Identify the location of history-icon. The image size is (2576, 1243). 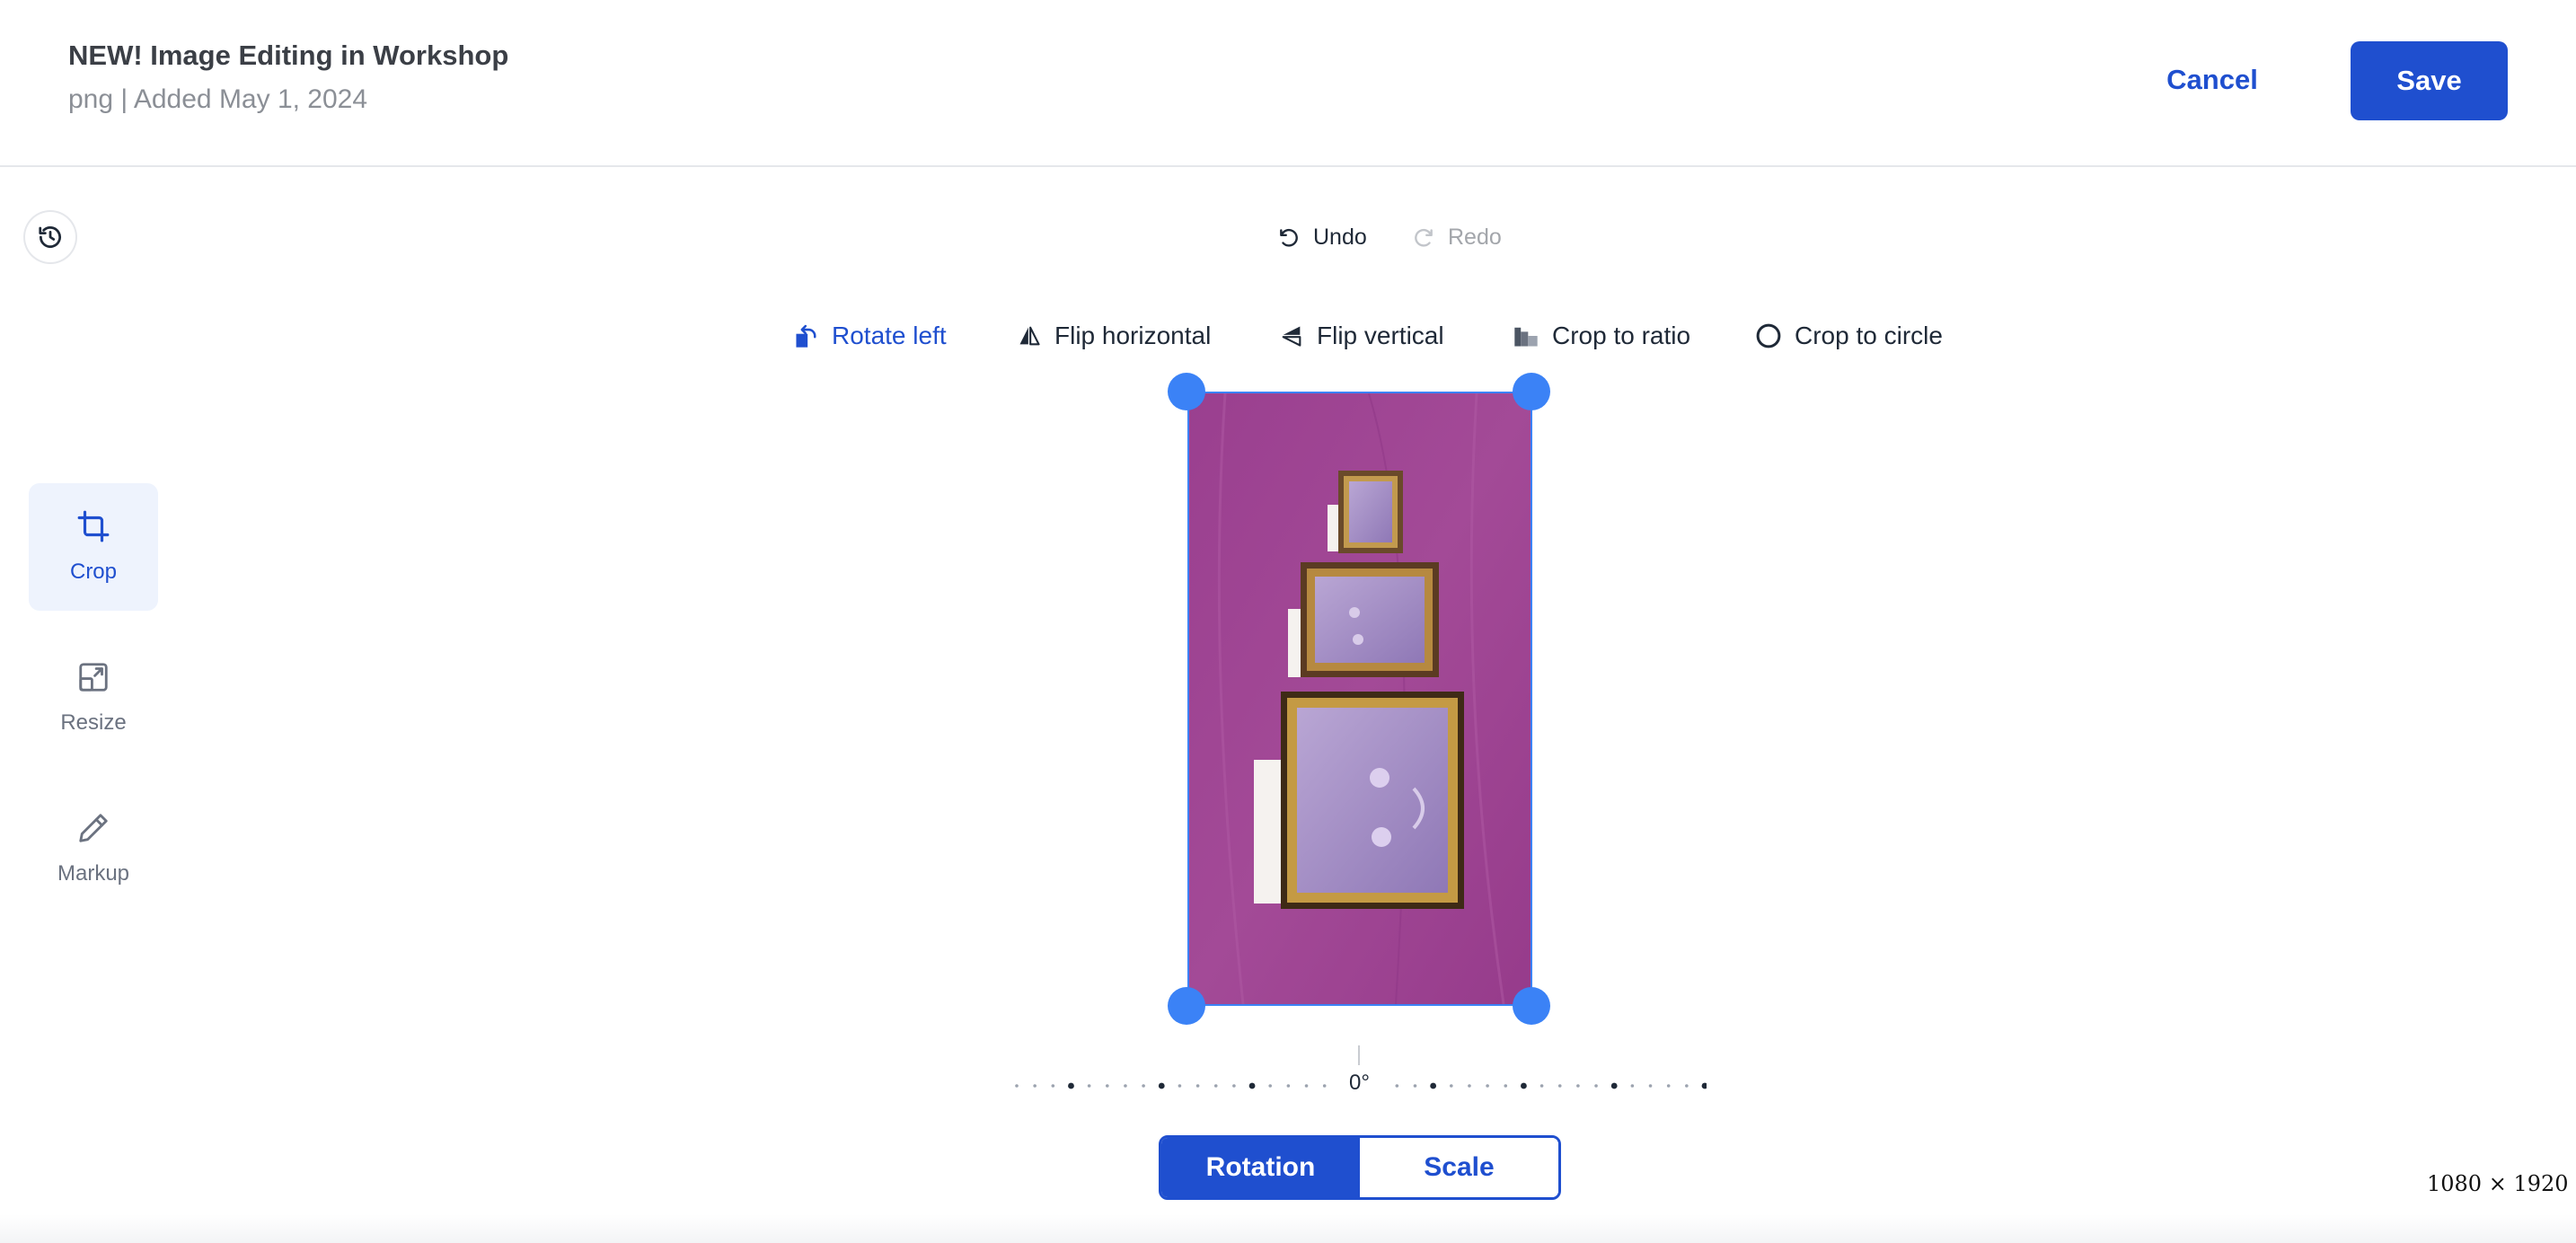
(50, 237).